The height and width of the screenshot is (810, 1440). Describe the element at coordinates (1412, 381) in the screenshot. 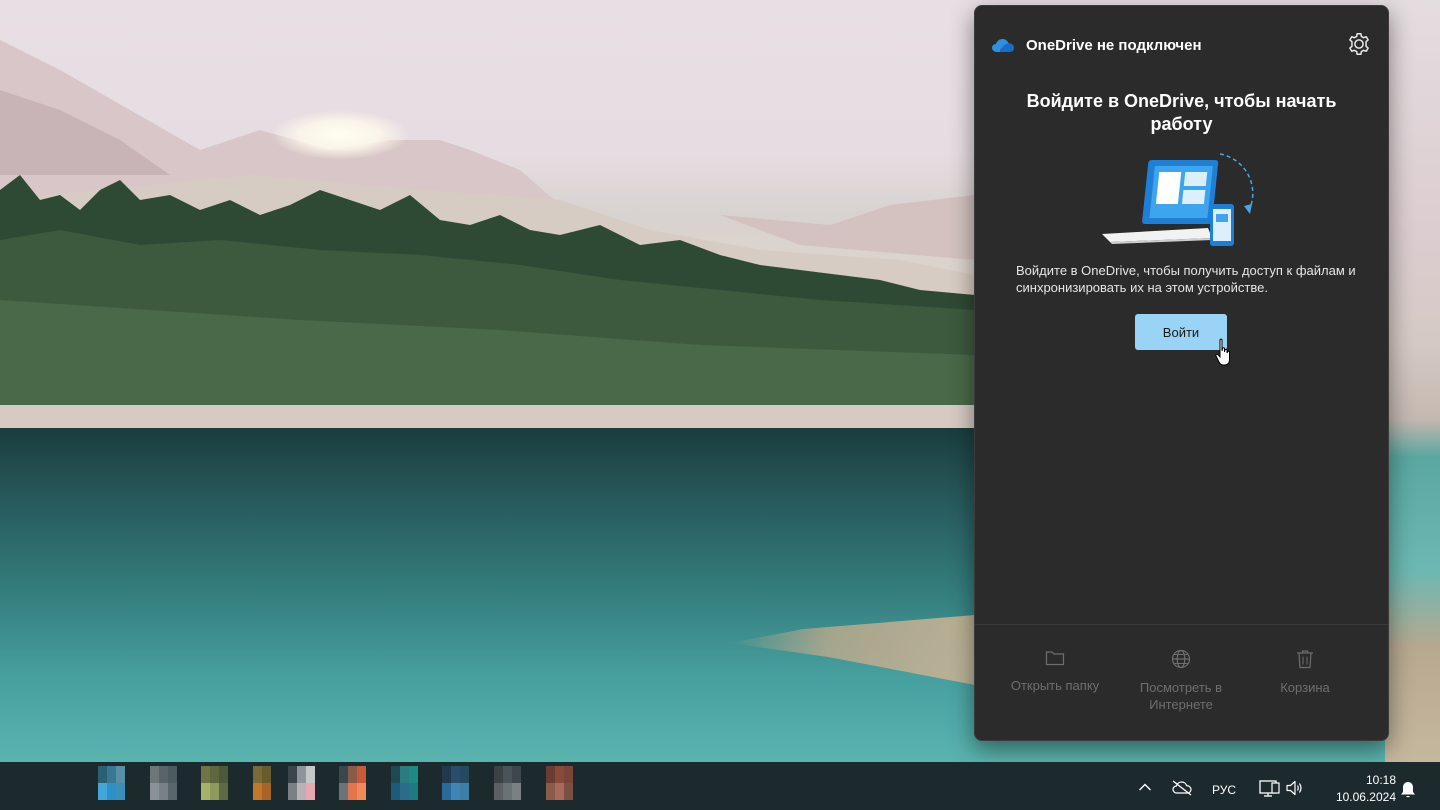

I see `wallpaper-right-edge` at that location.